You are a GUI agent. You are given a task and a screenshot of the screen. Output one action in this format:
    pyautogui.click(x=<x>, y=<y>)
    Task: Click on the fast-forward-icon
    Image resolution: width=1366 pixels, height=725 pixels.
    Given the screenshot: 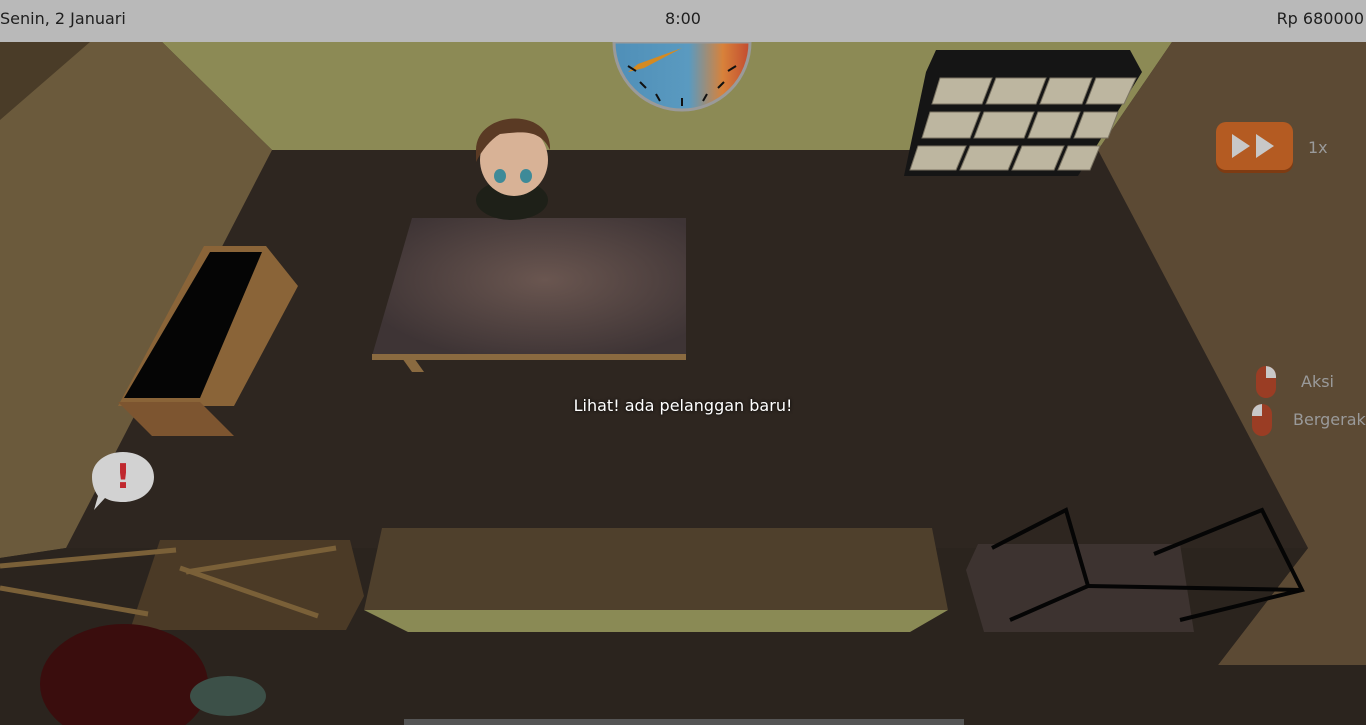 What is the action you would take?
    pyautogui.click(x=1253, y=146)
    